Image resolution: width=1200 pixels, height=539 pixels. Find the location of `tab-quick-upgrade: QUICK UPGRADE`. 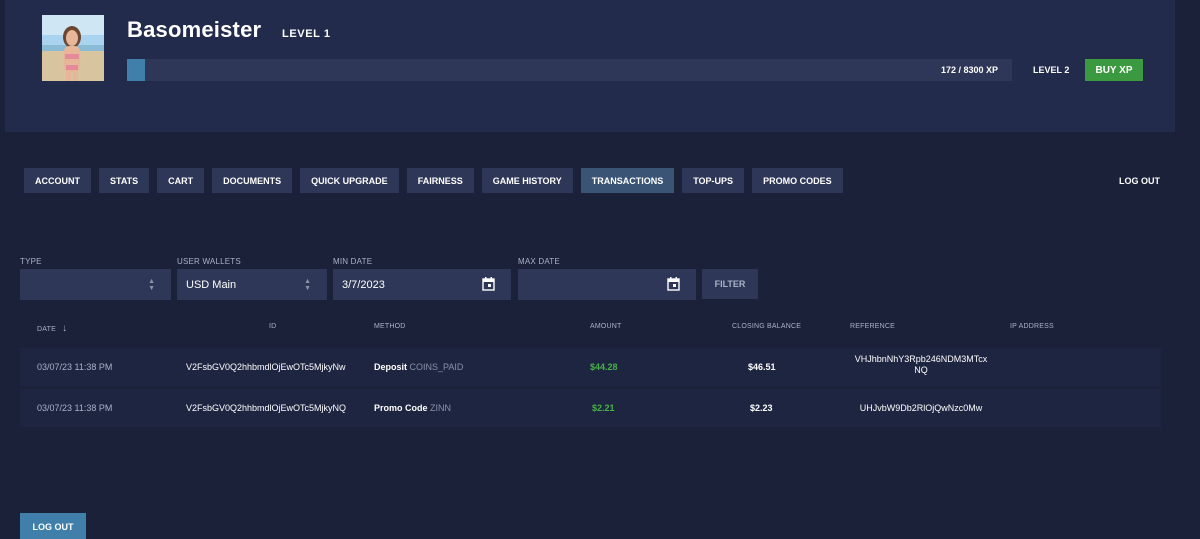

tab-quick-upgrade: QUICK UPGRADE is located at coordinates (349, 180).